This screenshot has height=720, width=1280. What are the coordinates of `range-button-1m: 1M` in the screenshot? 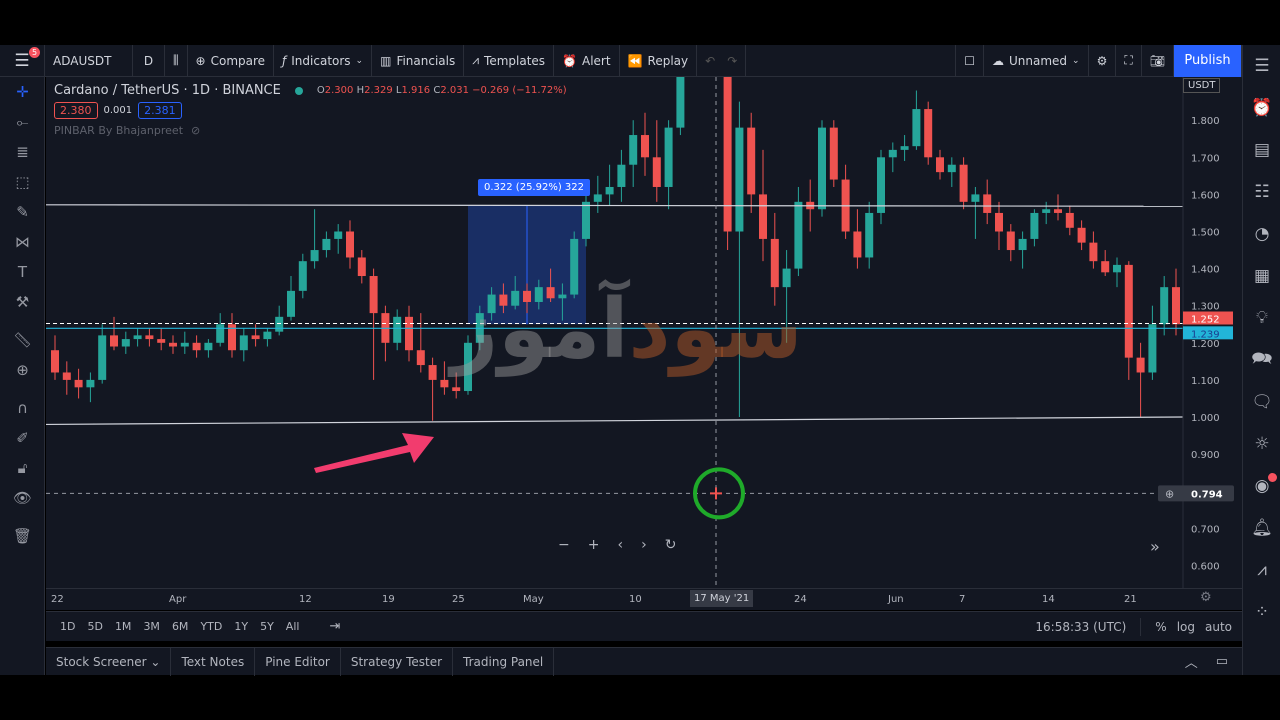 It's located at (123, 626).